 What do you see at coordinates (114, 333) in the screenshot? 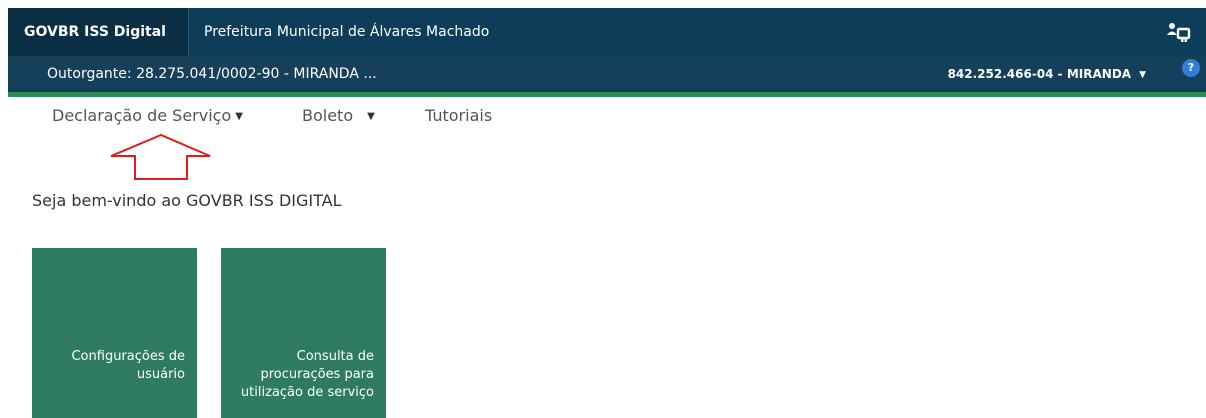
I see `tile-user-settings: Configurações de usuário` at bounding box center [114, 333].